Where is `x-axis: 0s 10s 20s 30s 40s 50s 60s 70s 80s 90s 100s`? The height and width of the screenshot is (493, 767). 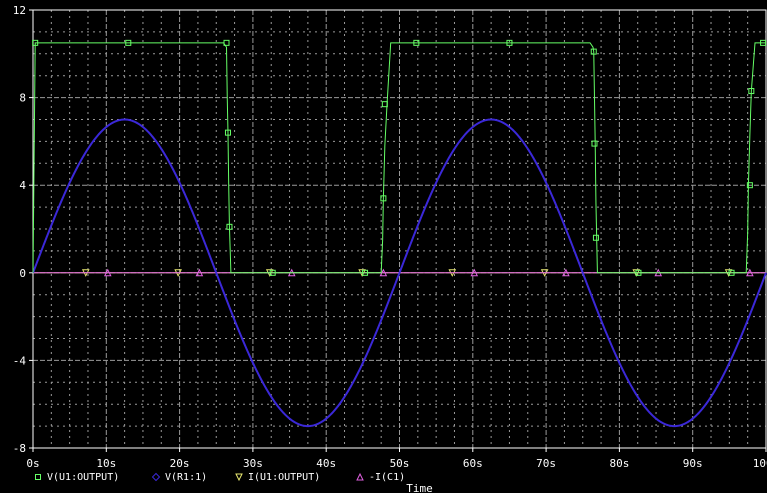 x-axis: 0s 10s 20s 30s 40s 50s 60s 70s 80s 90s 100s is located at coordinates (396, 459).